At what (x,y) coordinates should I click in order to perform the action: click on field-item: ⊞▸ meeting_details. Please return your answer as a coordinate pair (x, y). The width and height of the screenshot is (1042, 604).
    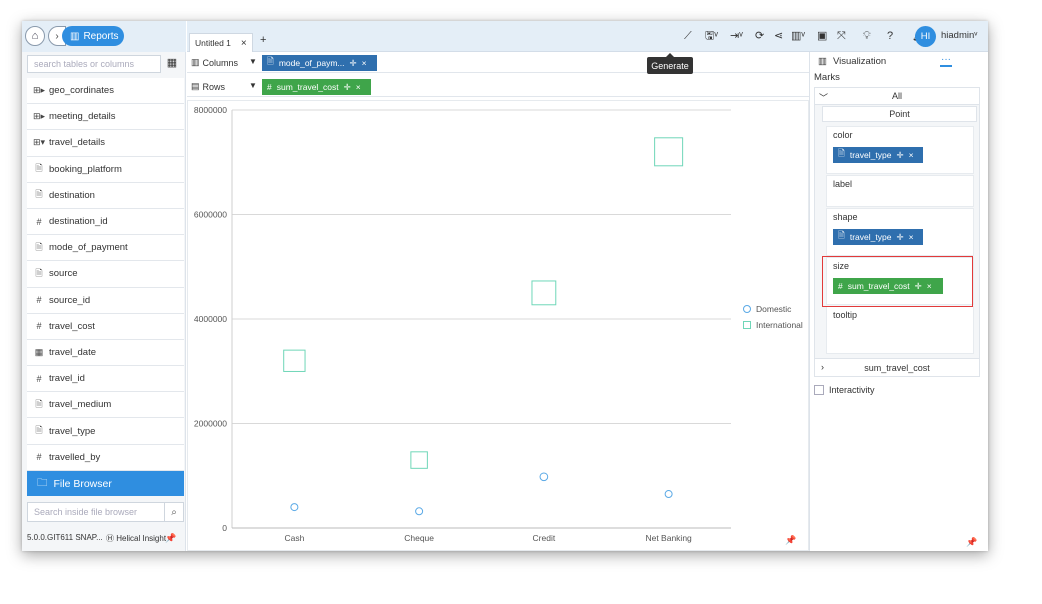
    Looking at the image, I should click on (105, 117).